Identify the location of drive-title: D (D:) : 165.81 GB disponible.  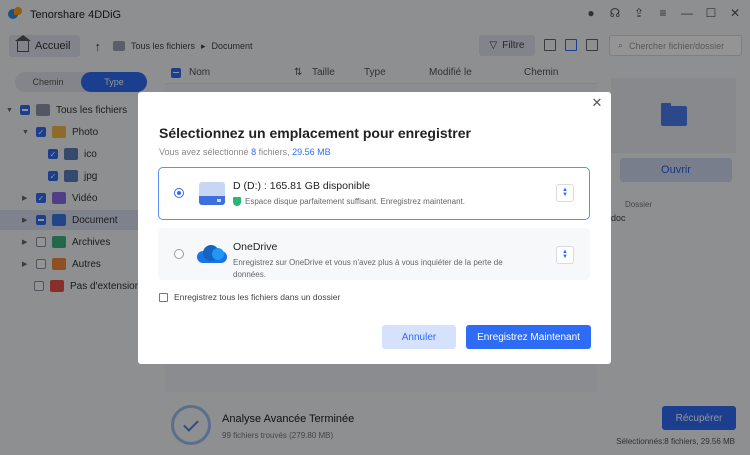
(302, 186).